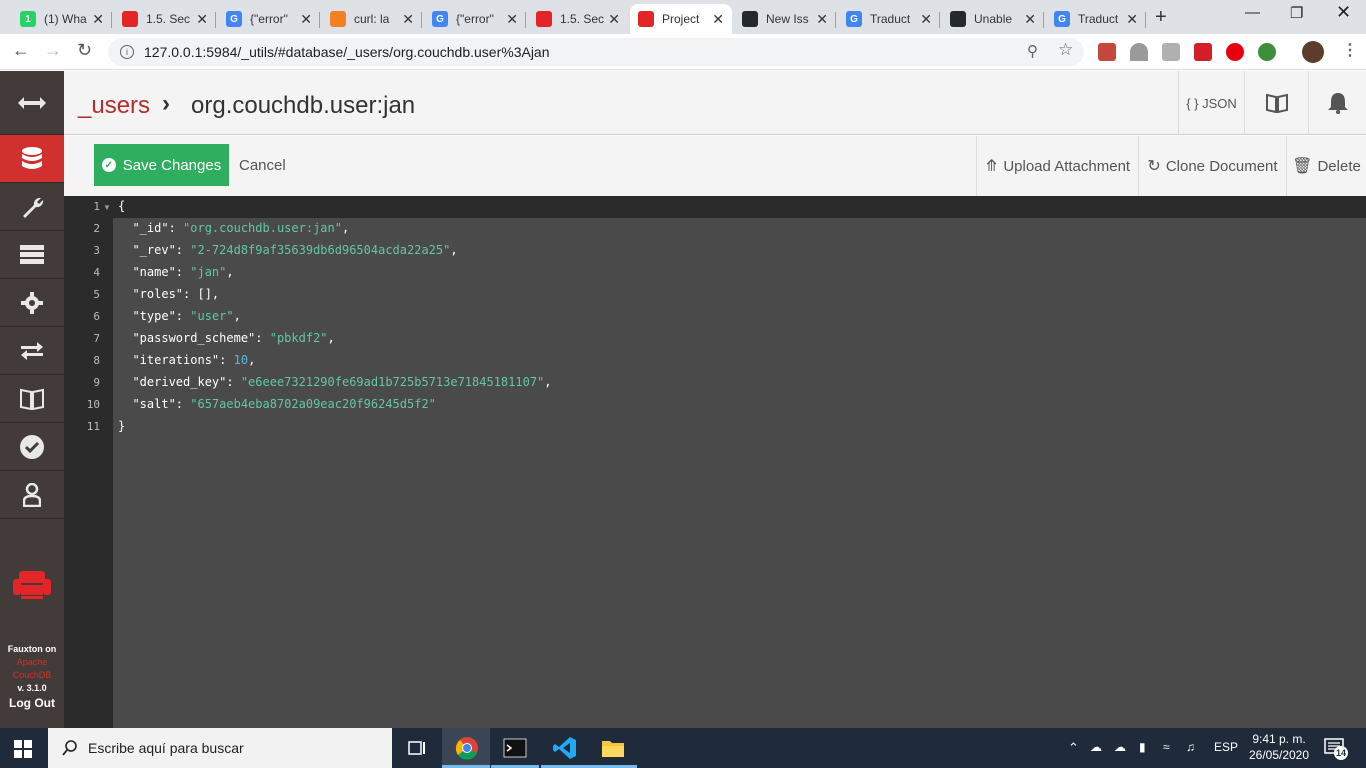 Image resolution: width=1366 pixels, height=768 pixels. Describe the element at coordinates (1190, 747) in the screenshot. I see `volume-icon: ♫` at that location.